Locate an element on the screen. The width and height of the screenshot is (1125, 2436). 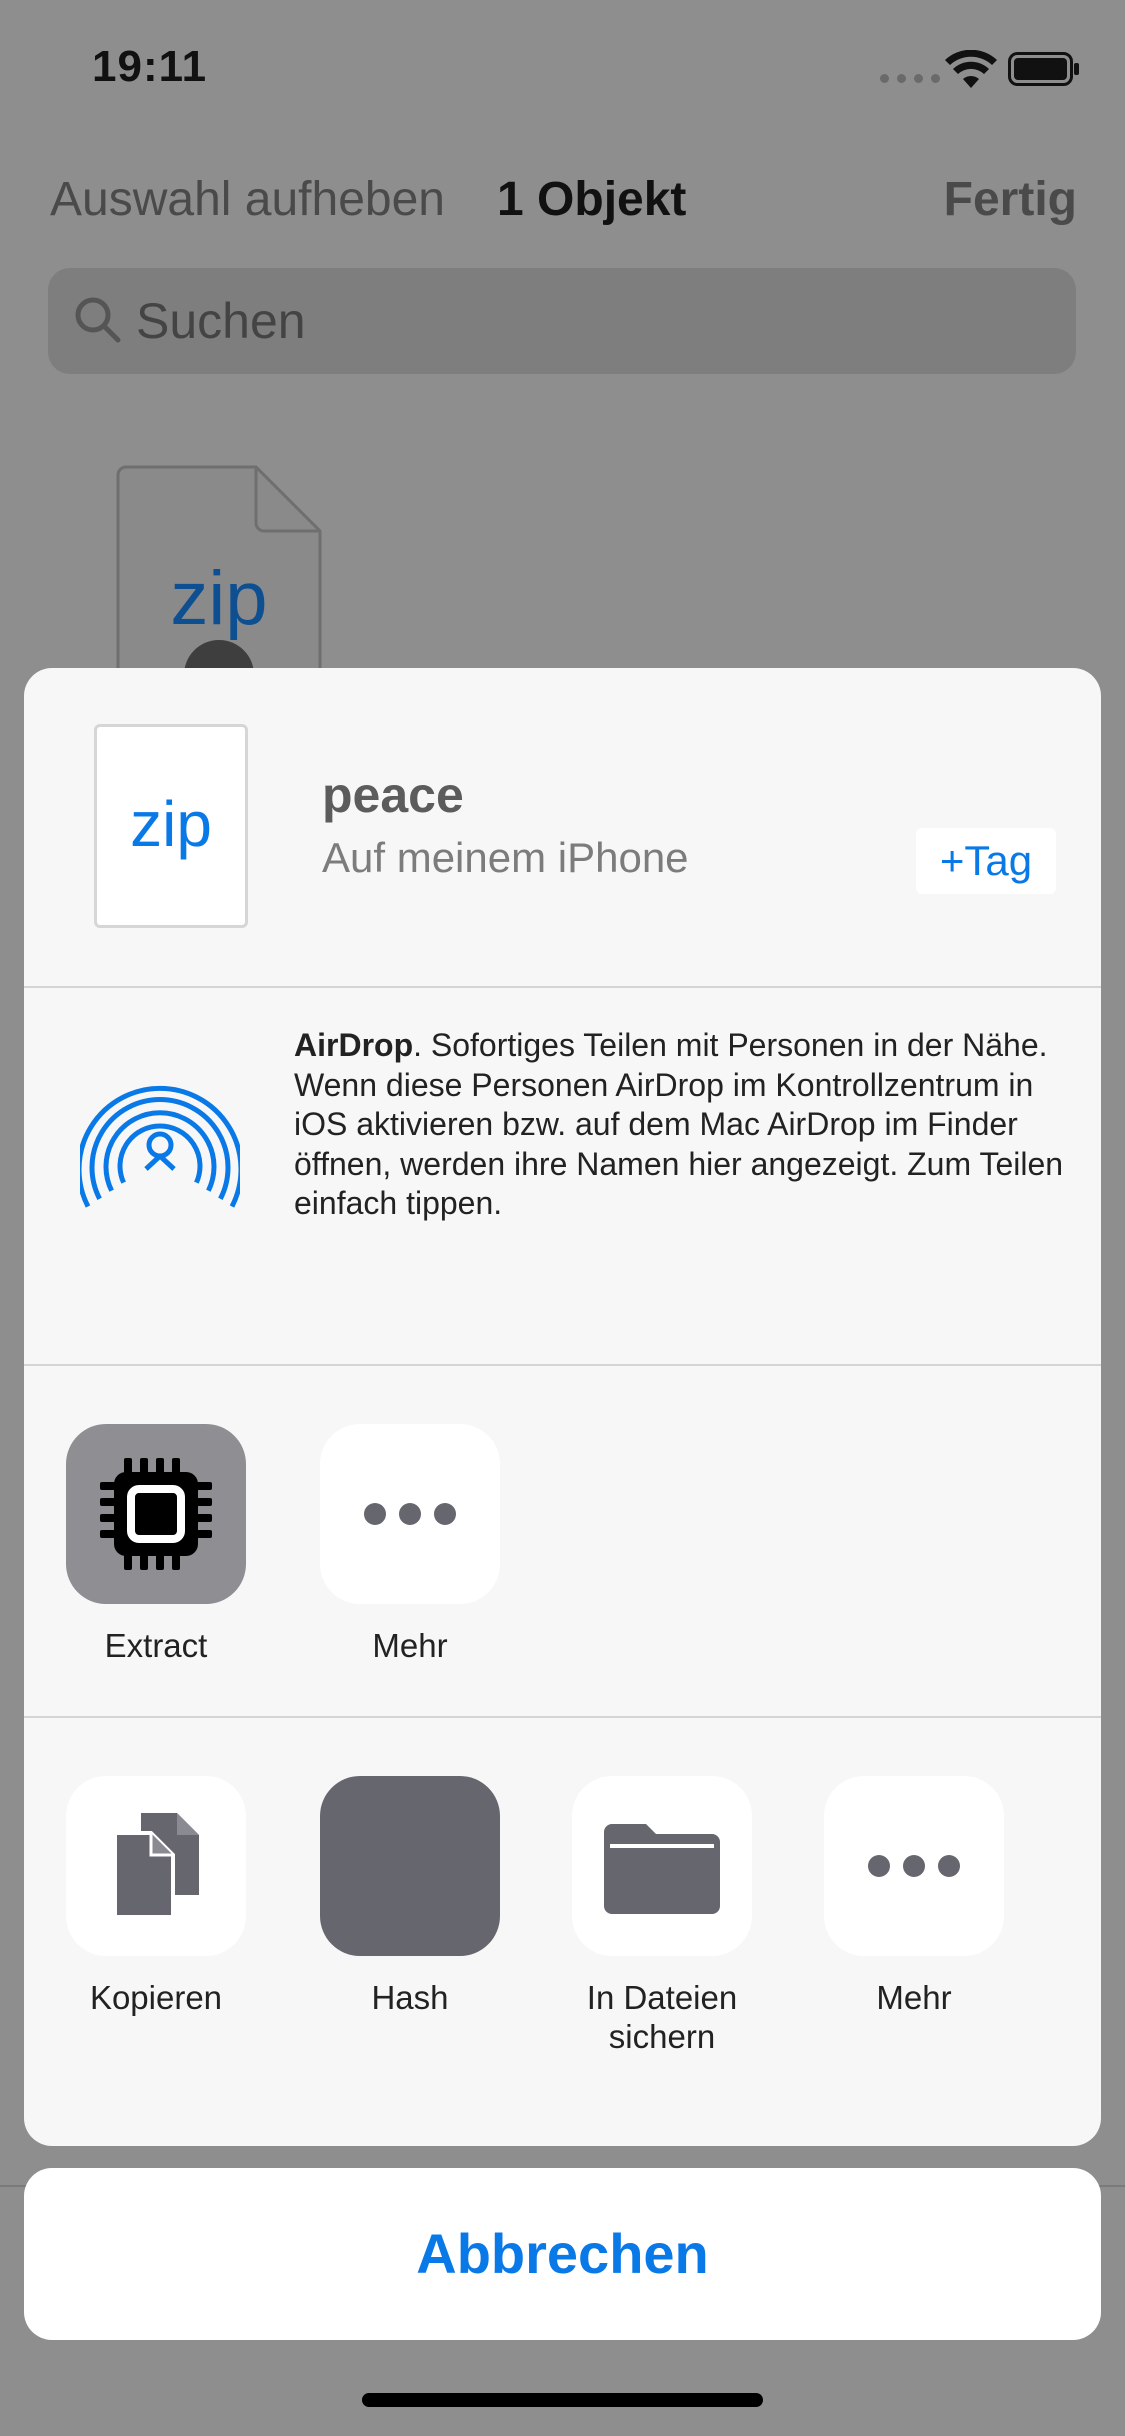
background-file-label: zip is located at coordinates (219, 598).